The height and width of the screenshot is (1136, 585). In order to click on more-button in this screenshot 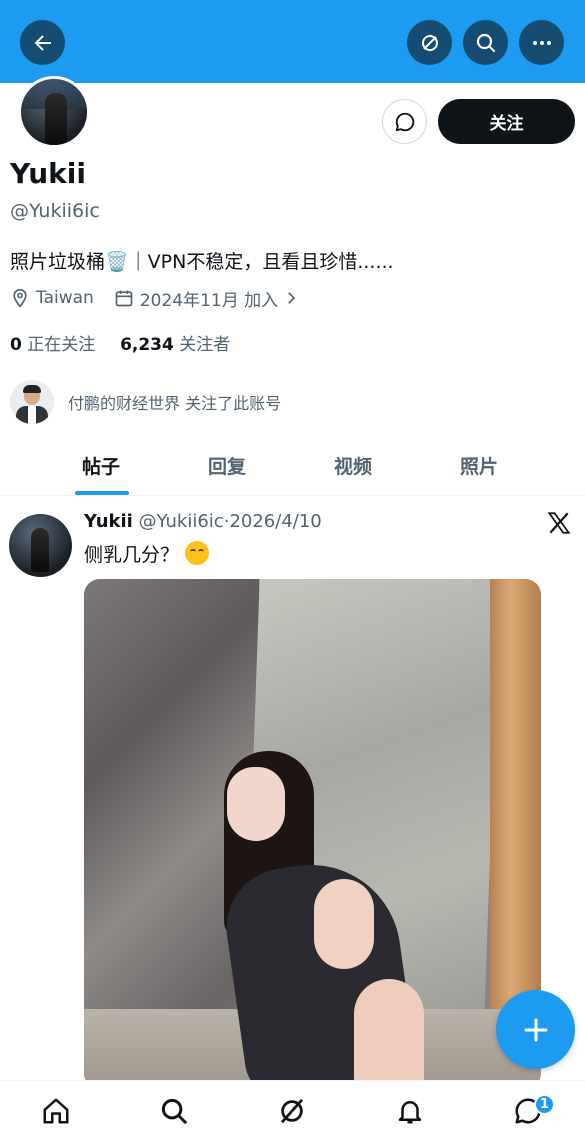, I will do `click(541, 42)`.